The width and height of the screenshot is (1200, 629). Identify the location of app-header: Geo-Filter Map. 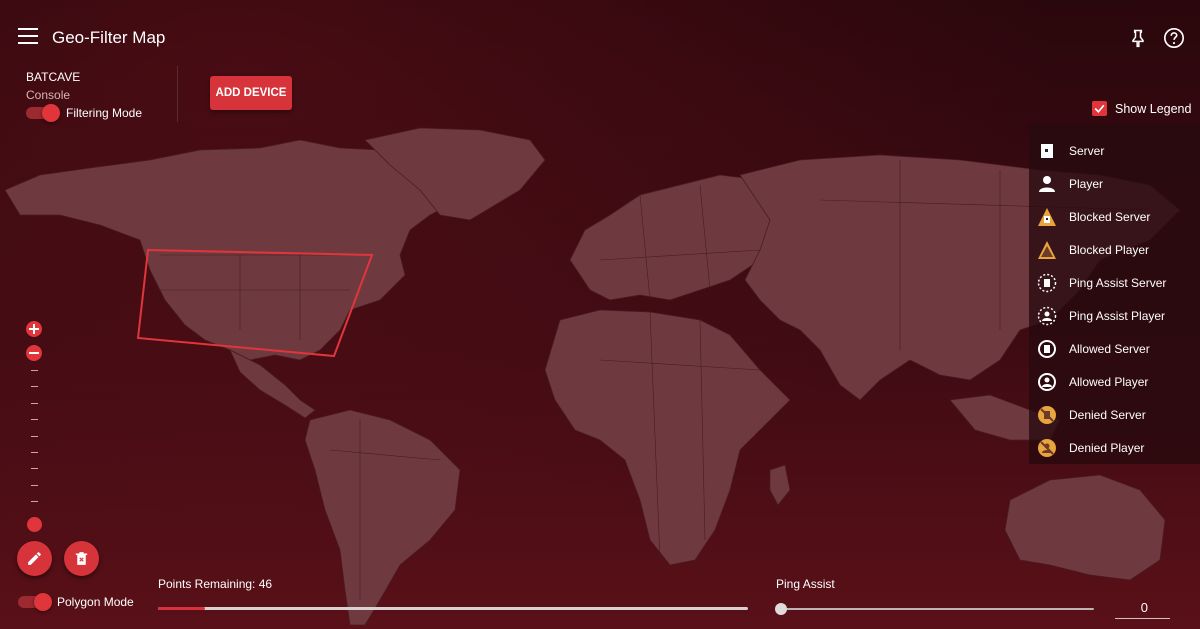
(600, 36).